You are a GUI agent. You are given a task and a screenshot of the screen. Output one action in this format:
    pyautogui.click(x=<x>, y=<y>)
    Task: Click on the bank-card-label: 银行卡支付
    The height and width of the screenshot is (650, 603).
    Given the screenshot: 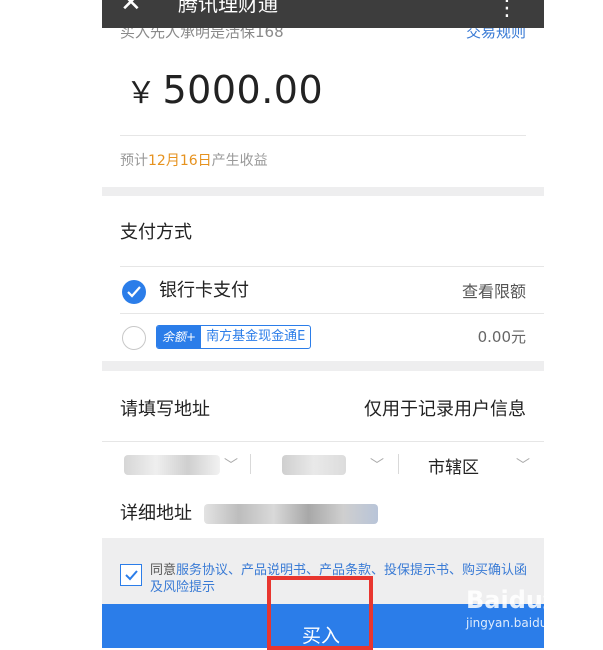 What is the action you would take?
    pyautogui.click(x=204, y=290)
    